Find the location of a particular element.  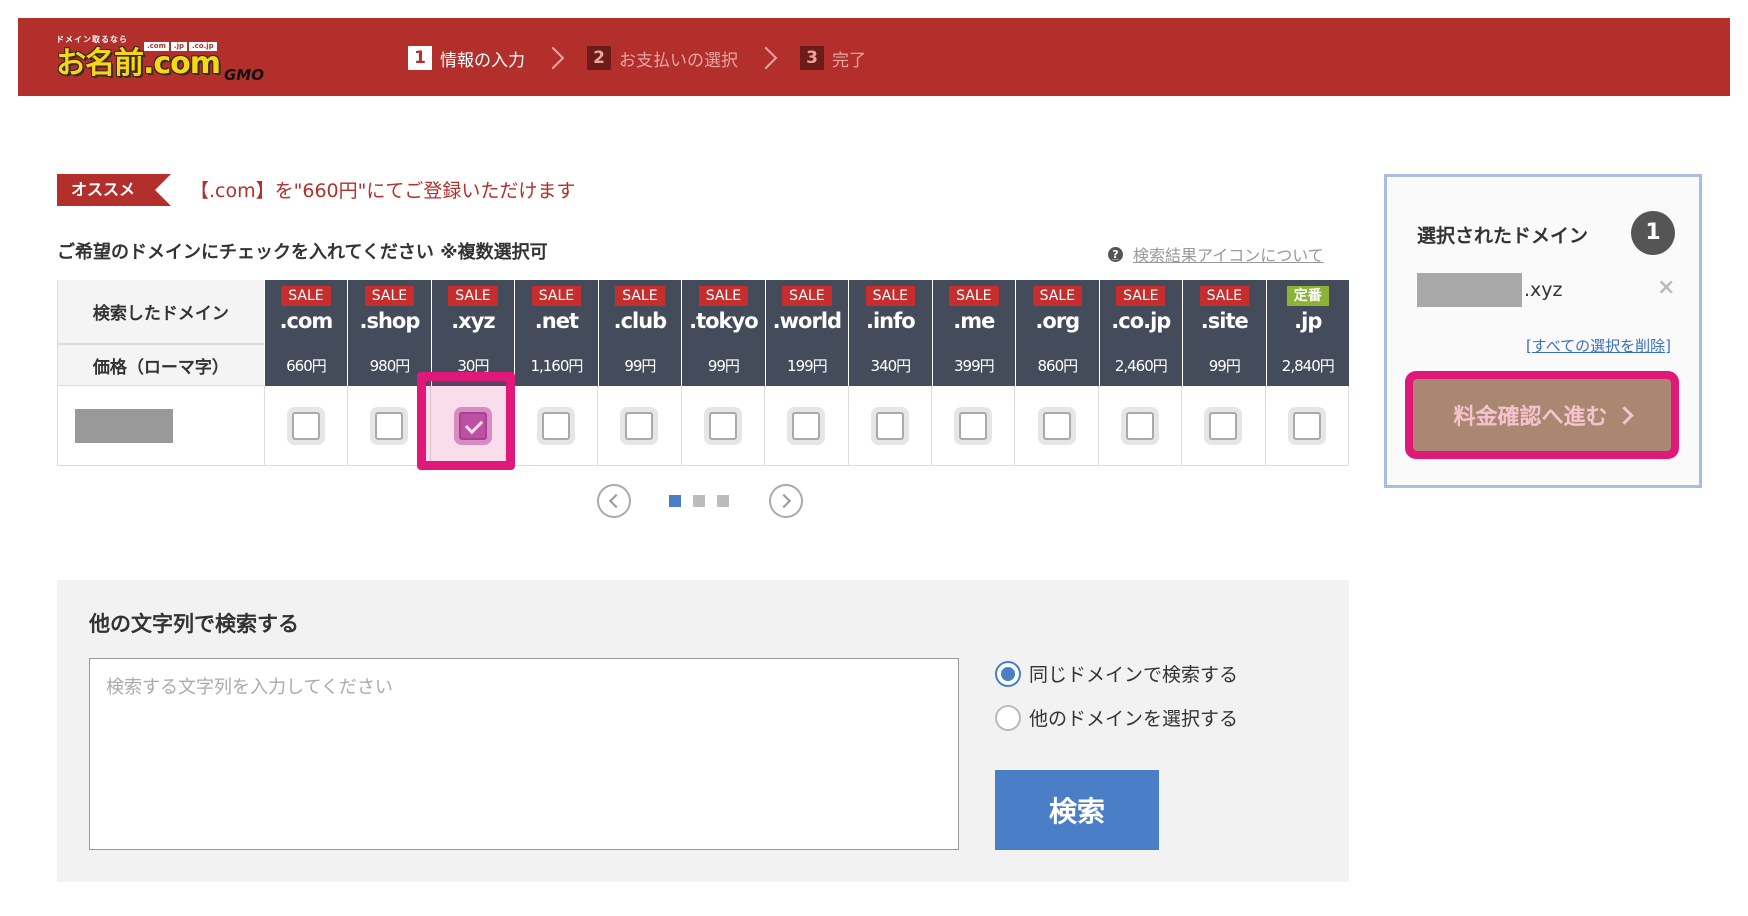

price-label: 価格（ローマ字） is located at coordinates (160, 365).